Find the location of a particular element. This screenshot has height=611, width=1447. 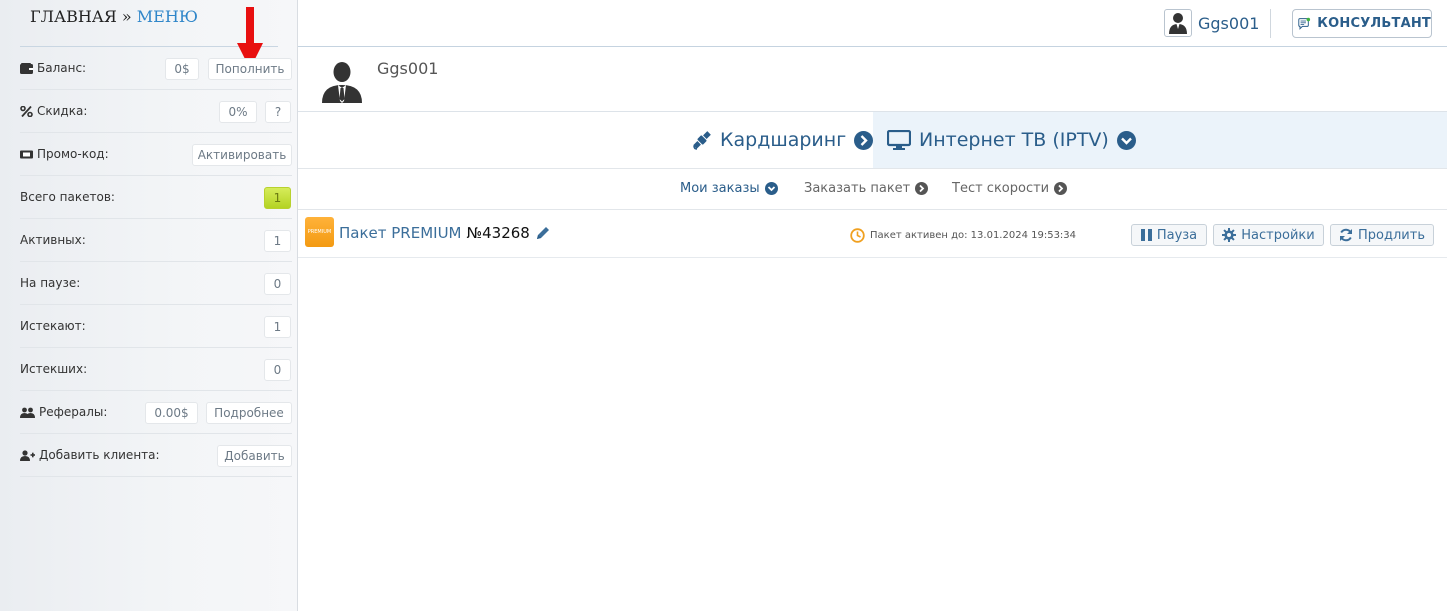

discount-label: Скидка: is located at coordinates (62, 111).